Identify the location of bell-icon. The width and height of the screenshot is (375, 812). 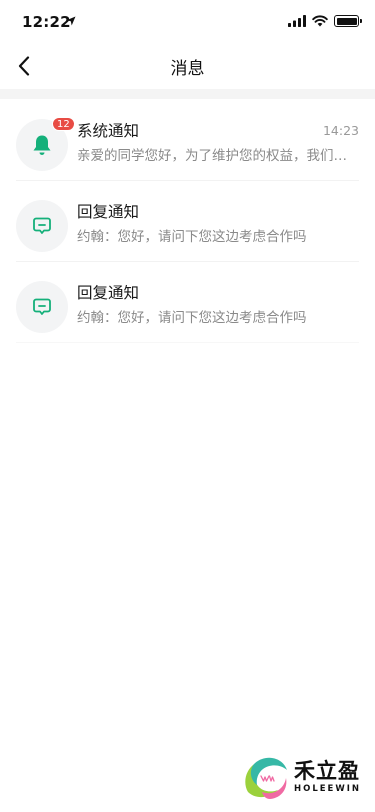
(42, 145).